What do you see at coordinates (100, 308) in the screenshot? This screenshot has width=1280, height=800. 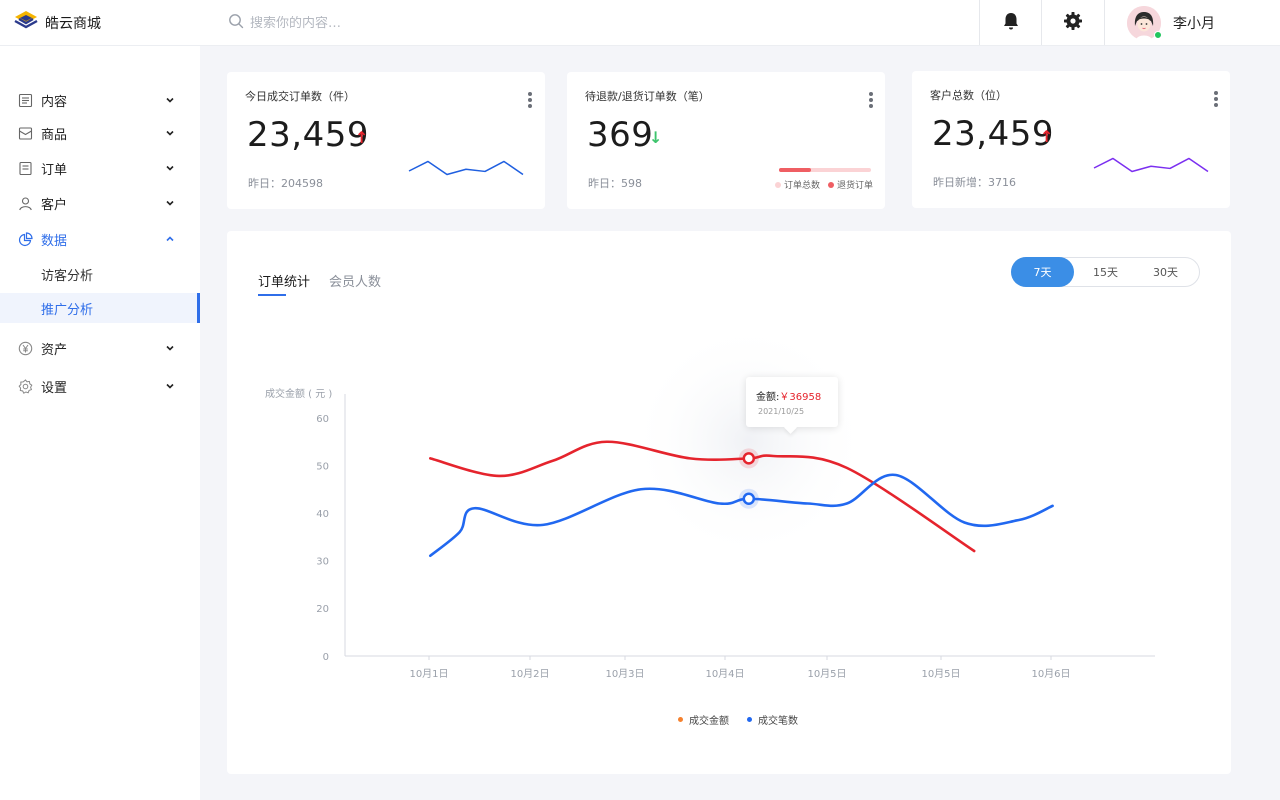 I see `sidebar-subitem-promotion-analysis: 推广分析` at bounding box center [100, 308].